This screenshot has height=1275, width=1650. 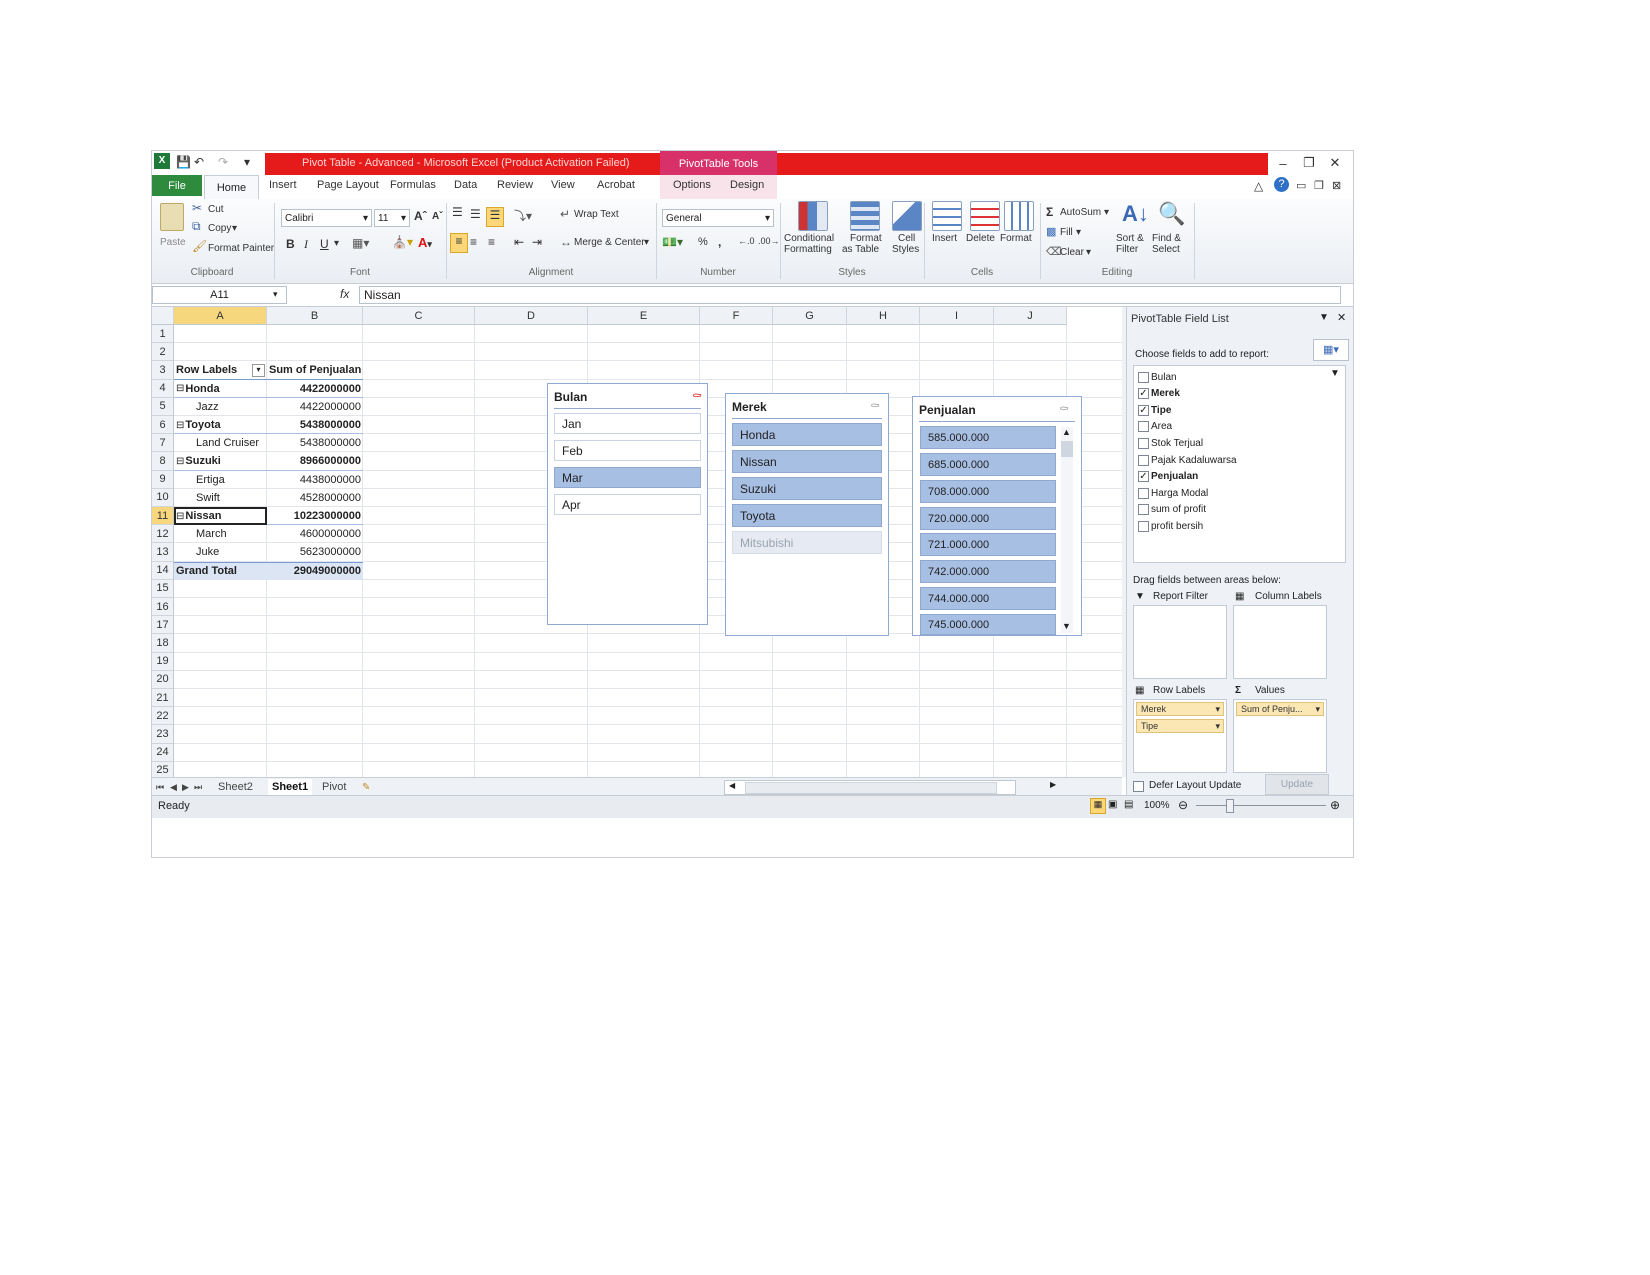 What do you see at coordinates (1183, 805) in the screenshot?
I see `zoom-out-icon: ⊖` at bounding box center [1183, 805].